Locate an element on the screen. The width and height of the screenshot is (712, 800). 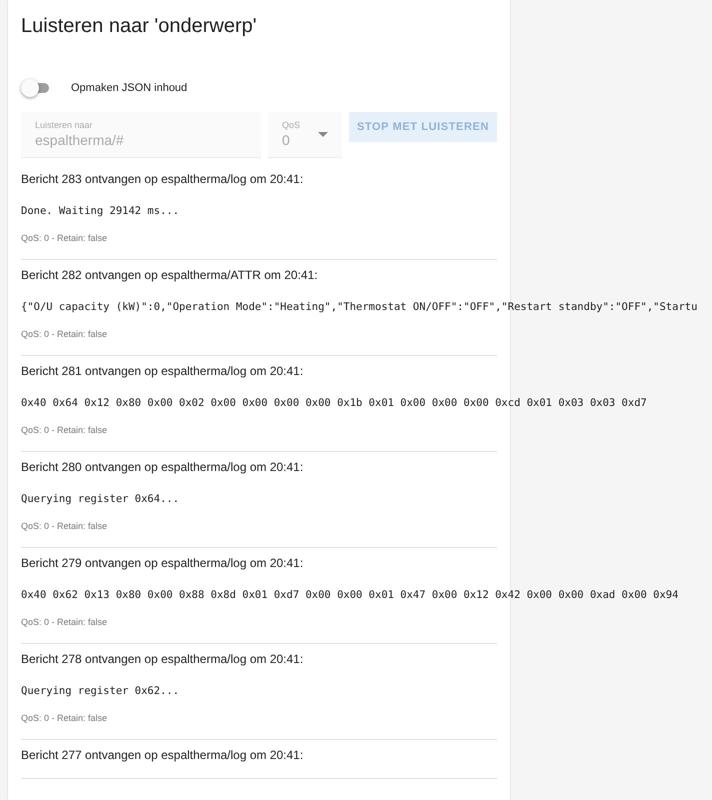
message-header: Bericht 278 ontvangen op espaltherma/log om 20:41: is located at coordinates (162, 659).